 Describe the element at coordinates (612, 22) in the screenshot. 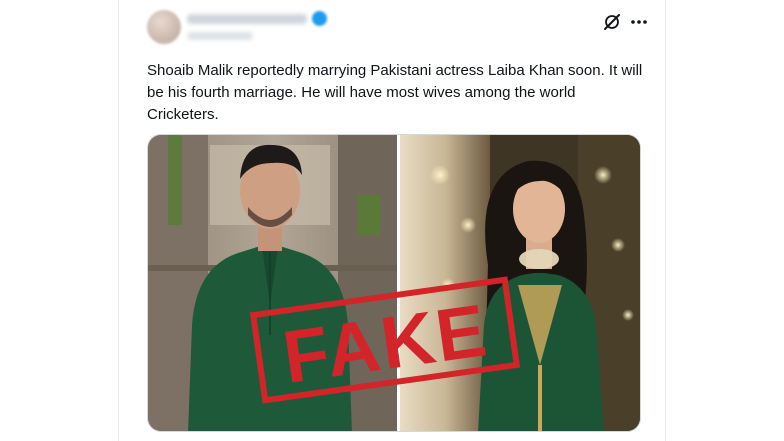

I see `grok-icon` at that location.